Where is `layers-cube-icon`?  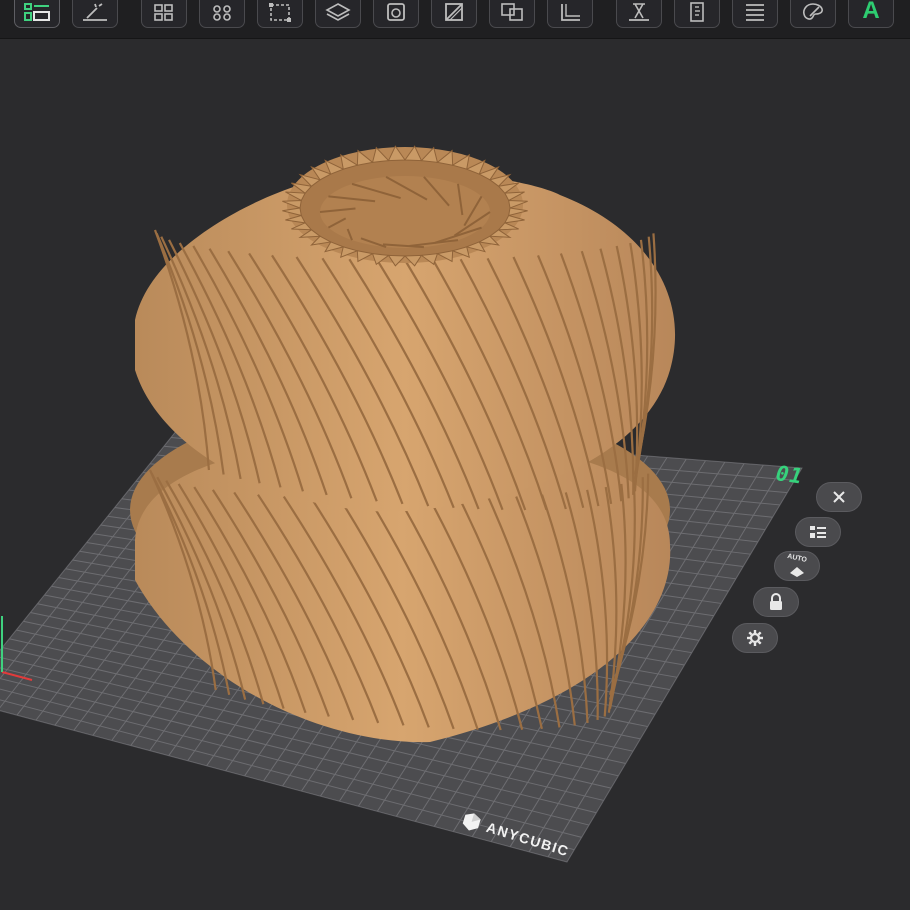 layers-cube-icon is located at coordinates (338, 14).